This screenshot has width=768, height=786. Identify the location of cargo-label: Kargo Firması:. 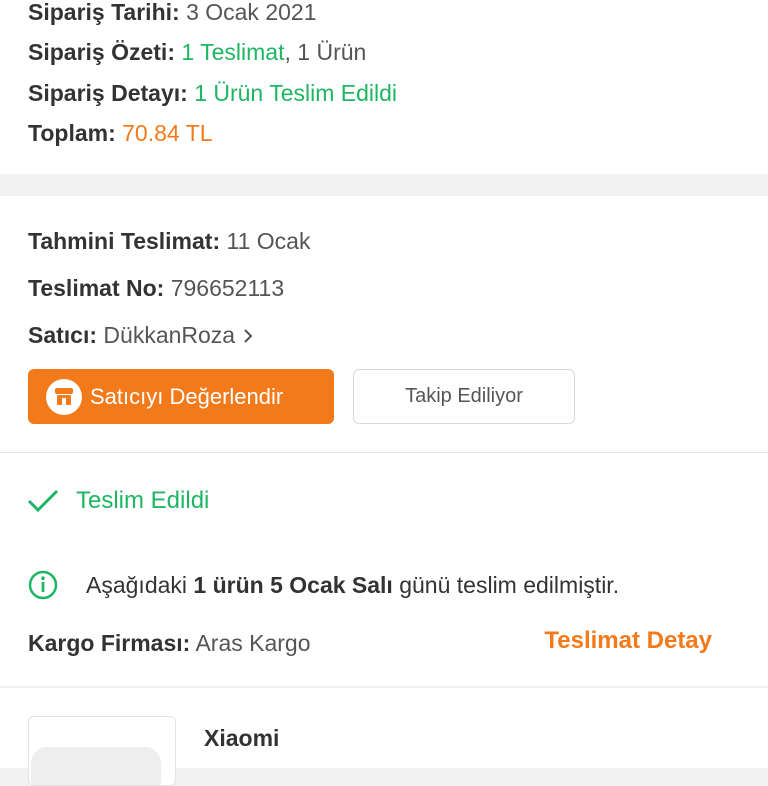
(109, 643).